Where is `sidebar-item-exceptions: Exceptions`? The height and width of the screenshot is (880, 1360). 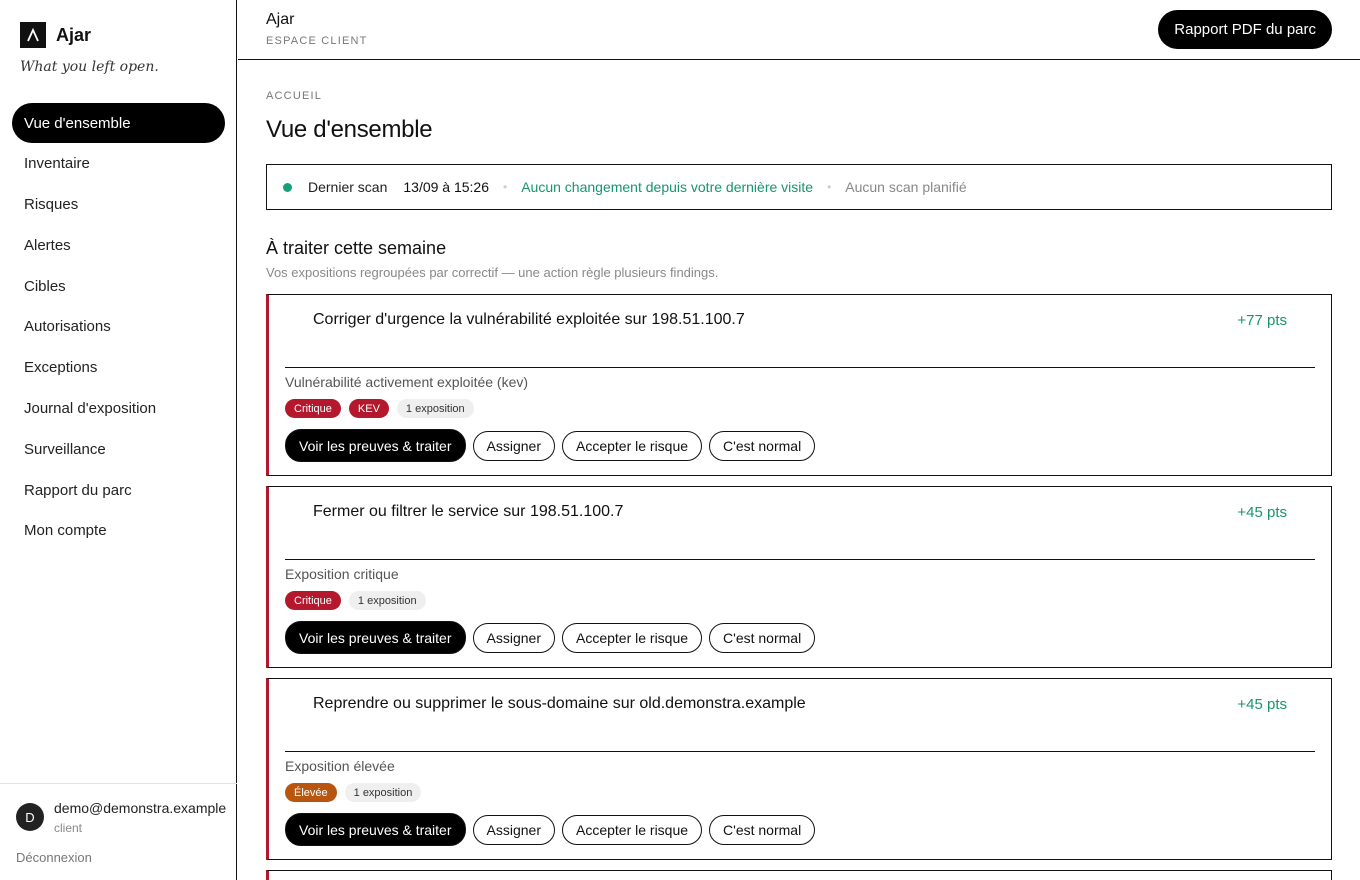 sidebar-item-exceptions: Exceptions is located at coordinates (118, 368).